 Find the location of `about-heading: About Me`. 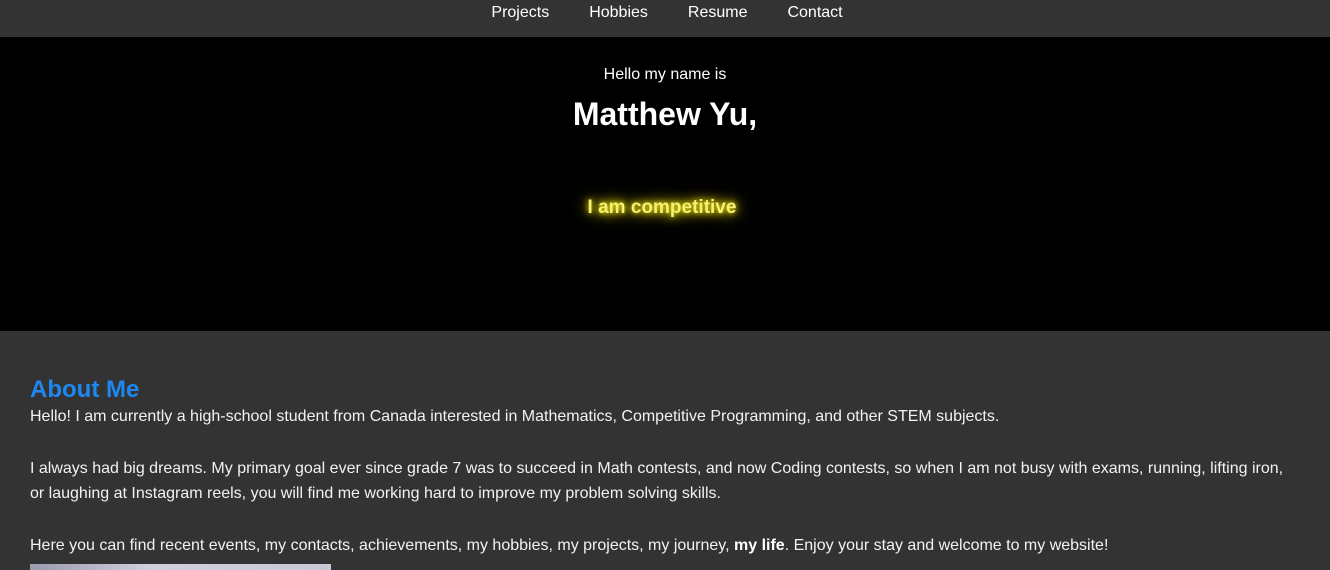

about-heading: About Me is located at coordinates (85, 389).